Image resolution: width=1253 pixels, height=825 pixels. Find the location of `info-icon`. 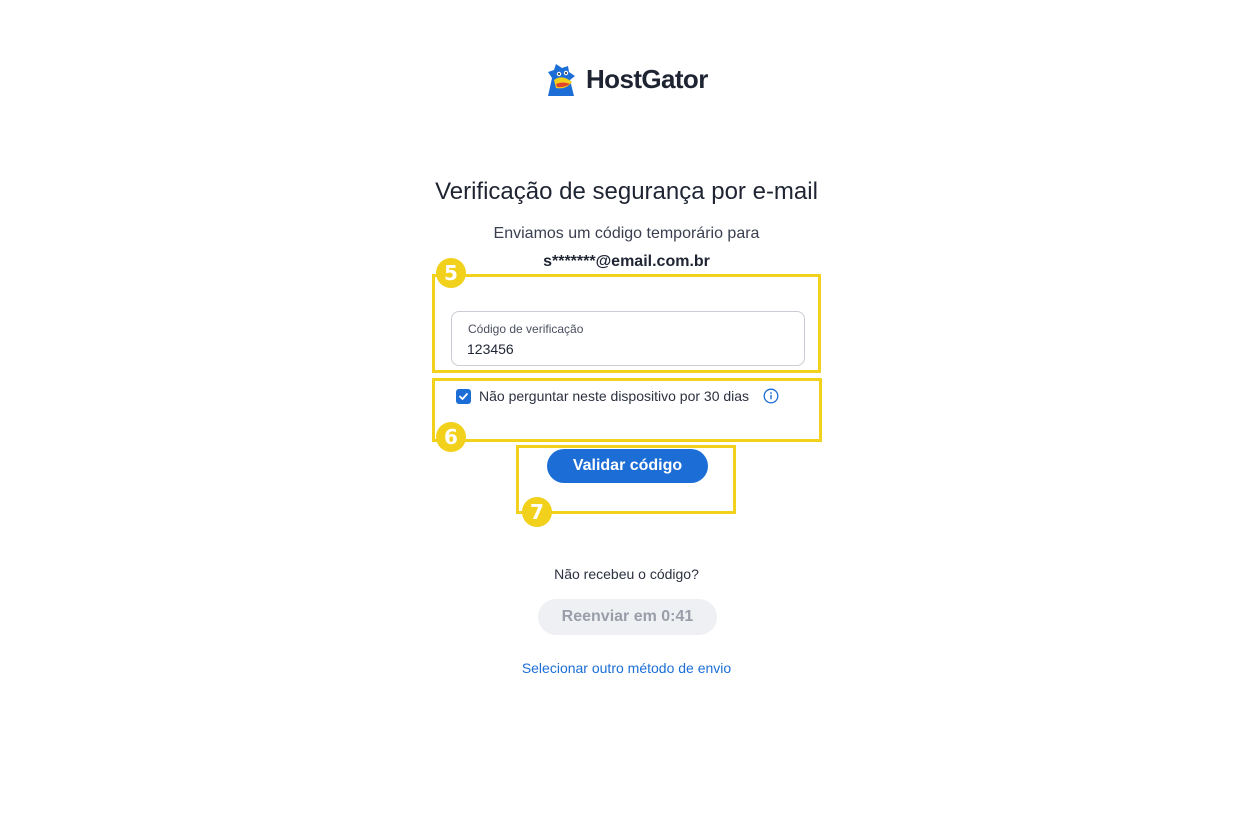

info-icon is located at coordinates (771, 396).